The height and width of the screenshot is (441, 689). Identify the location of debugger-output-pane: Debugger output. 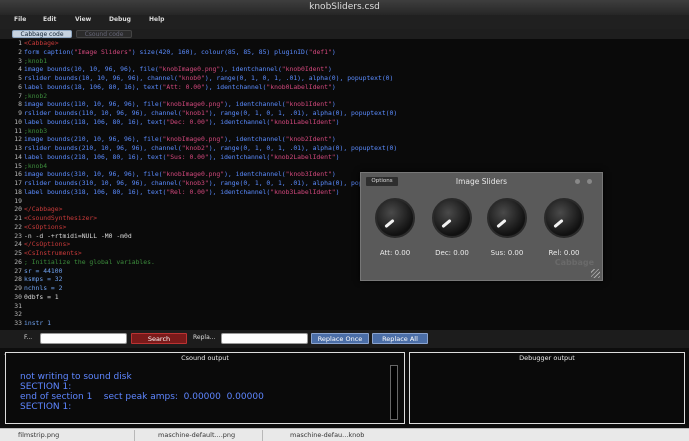
(547, 388).